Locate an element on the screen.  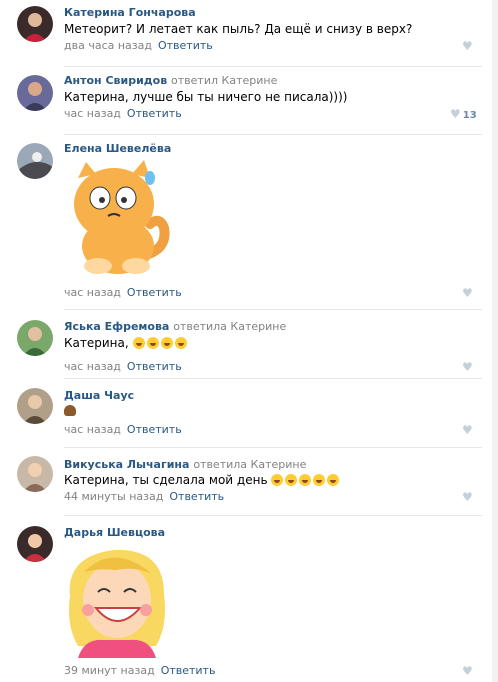
comment-meta: 39 минут назад Ответить is located at coordinates (139, 670).